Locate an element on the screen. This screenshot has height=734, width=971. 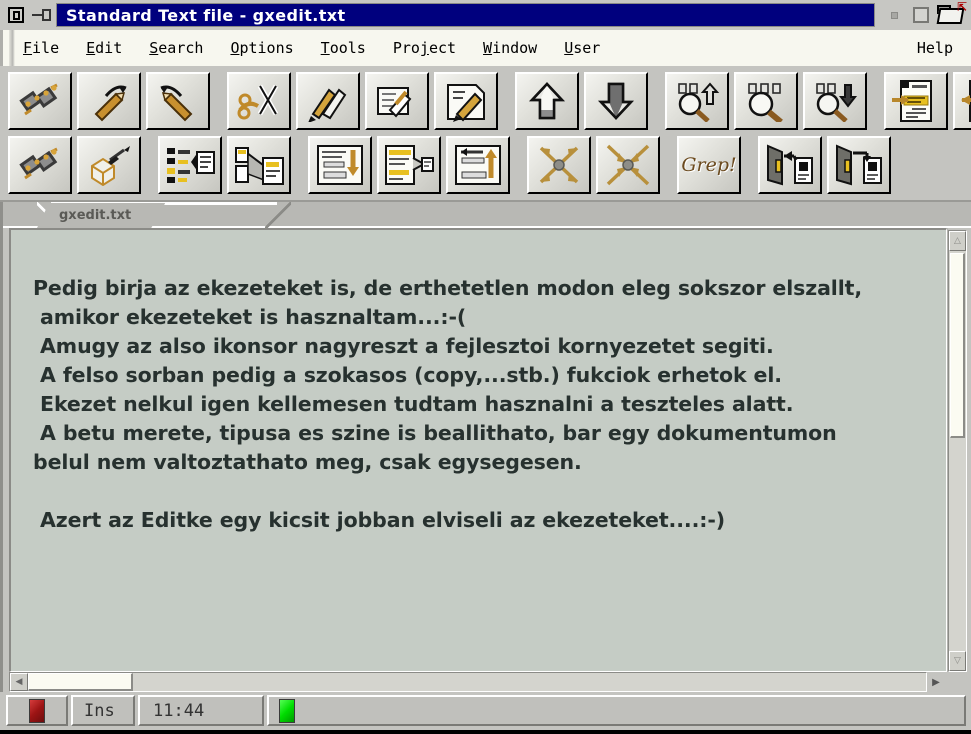
undo-arrow-icon is located at coordinates (109, 101).